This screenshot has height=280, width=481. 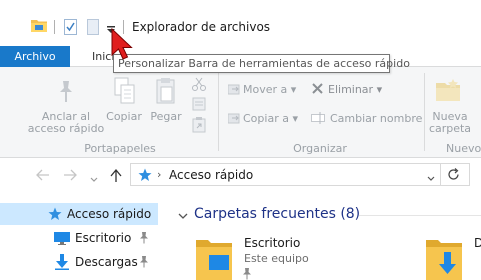 I want to click on folder-tile: Escritorio Este equipo, so click(x=266, y=257).